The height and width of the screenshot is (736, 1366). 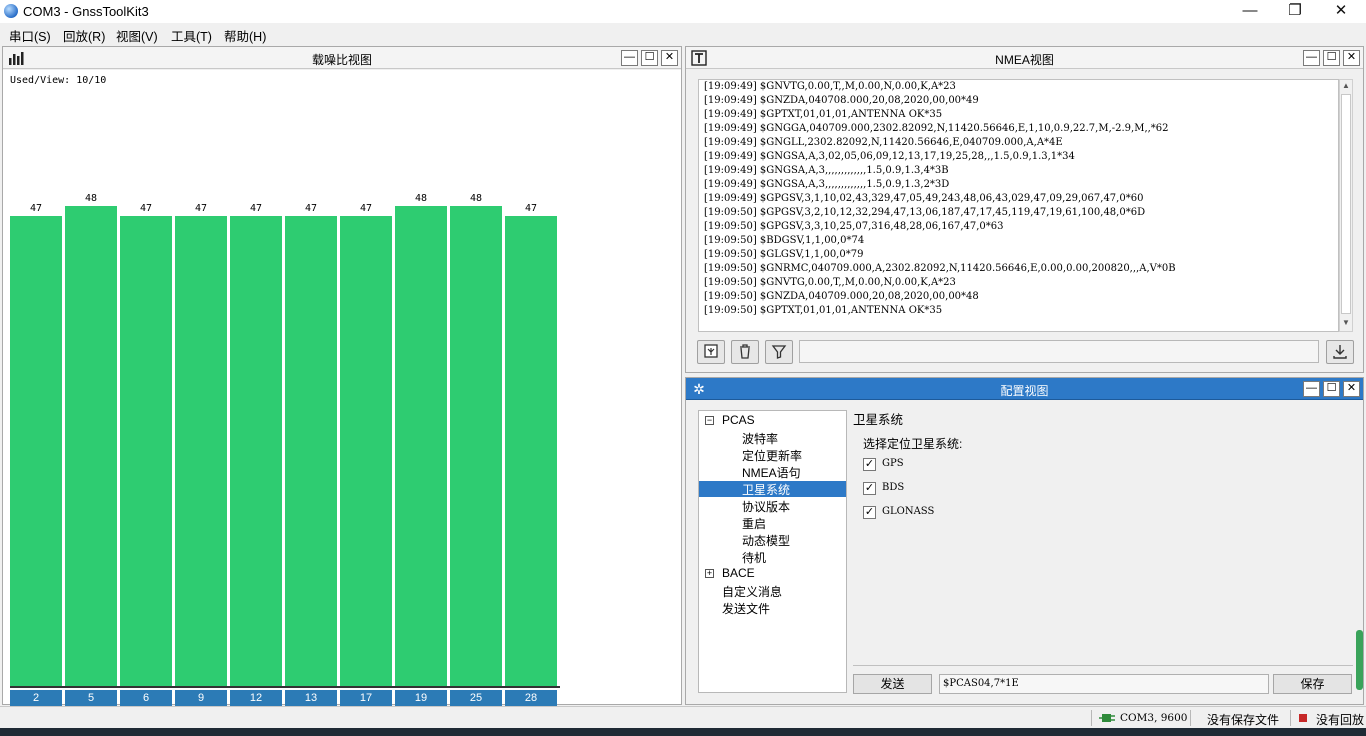 I want to click on menu-replay: 回放(R), so click(x=84, y=35).